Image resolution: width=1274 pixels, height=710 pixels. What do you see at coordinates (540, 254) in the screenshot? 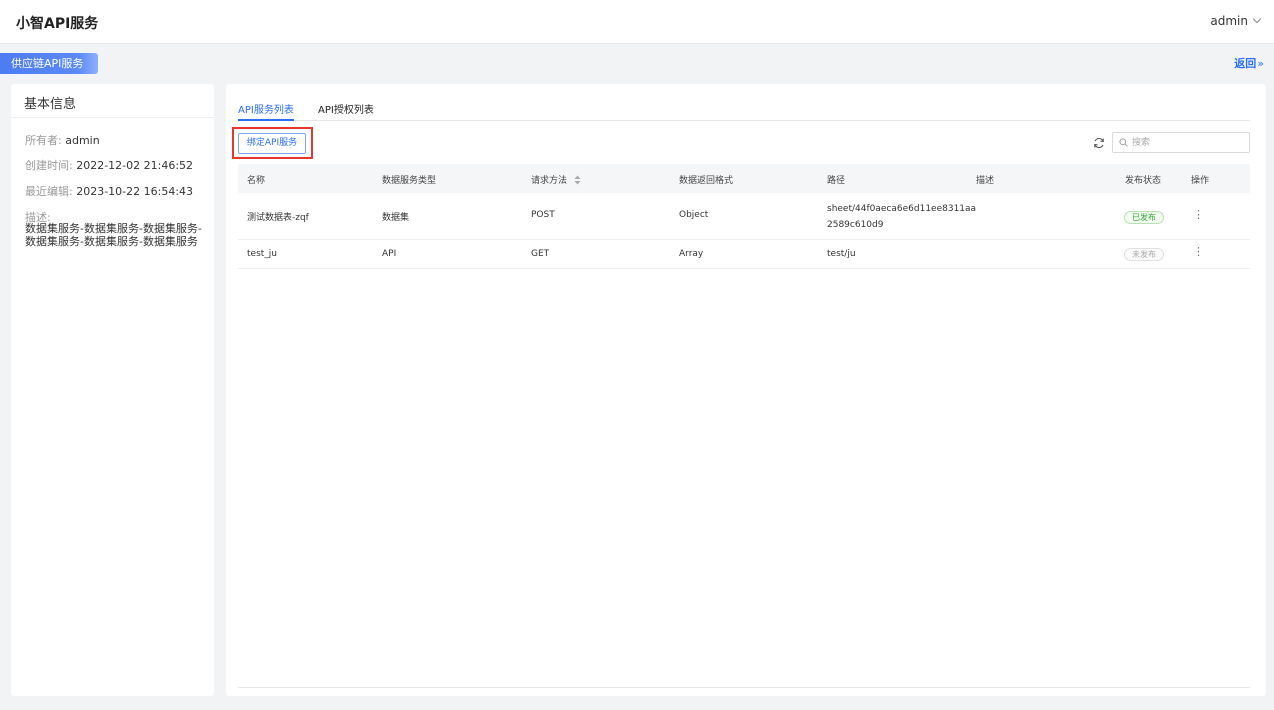
I see `cell-method: GET` at bounding box center [540, 254].